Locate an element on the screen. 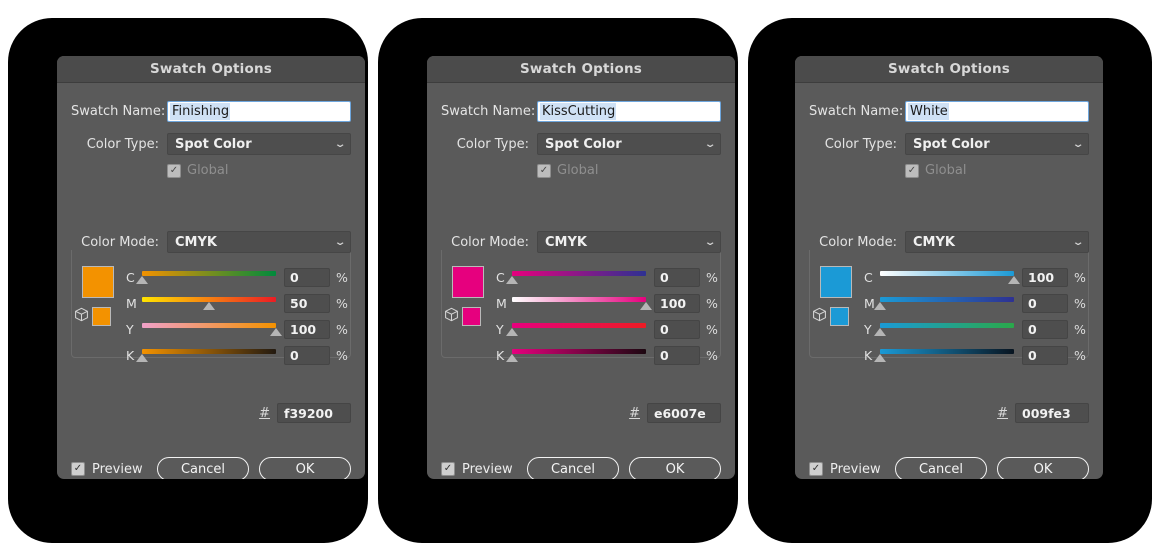  slider-channel-label: M is located at coordinates (501, 303).